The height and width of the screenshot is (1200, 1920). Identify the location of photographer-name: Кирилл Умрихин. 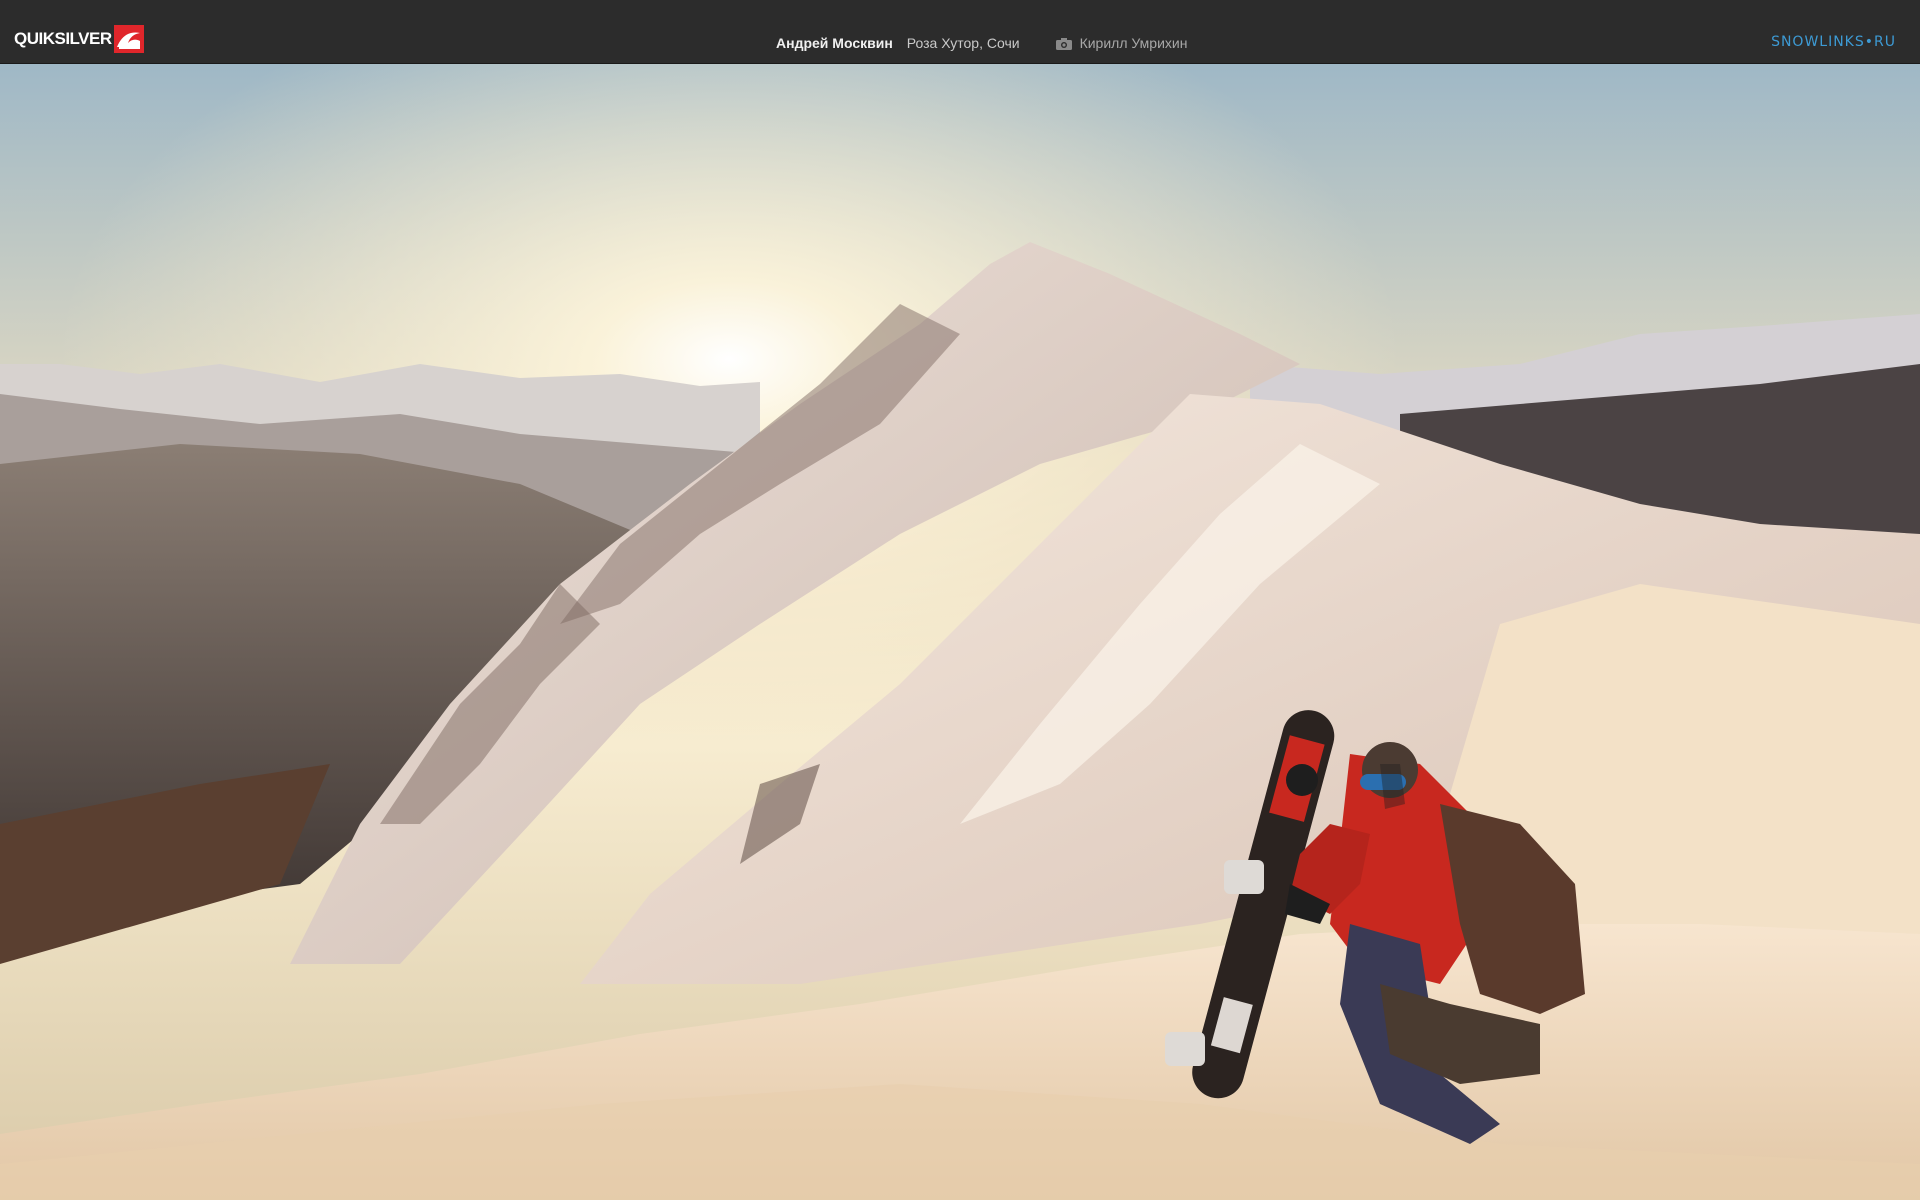
(1134, 43).